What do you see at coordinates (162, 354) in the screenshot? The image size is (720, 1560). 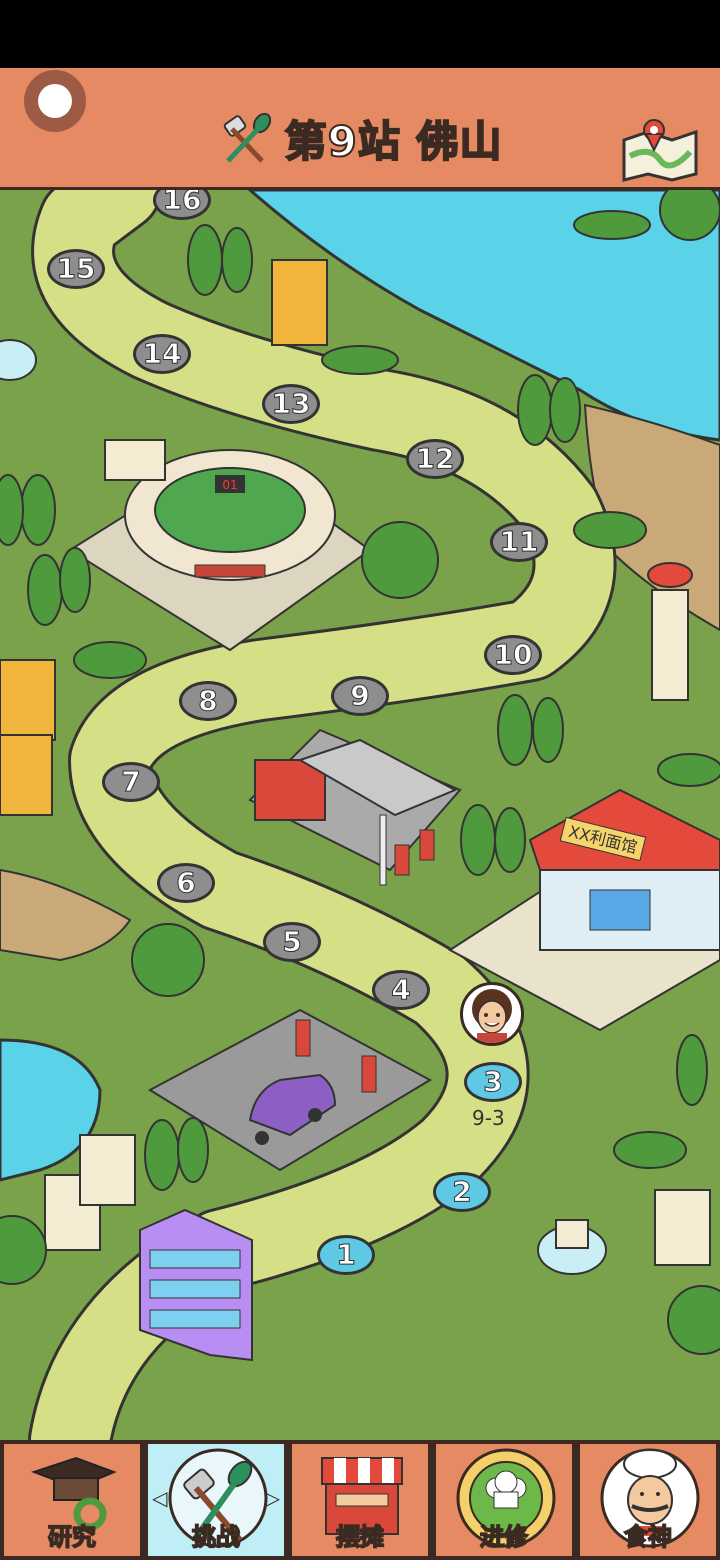 I see `level-node: 14` at bounding box center [162, 354].